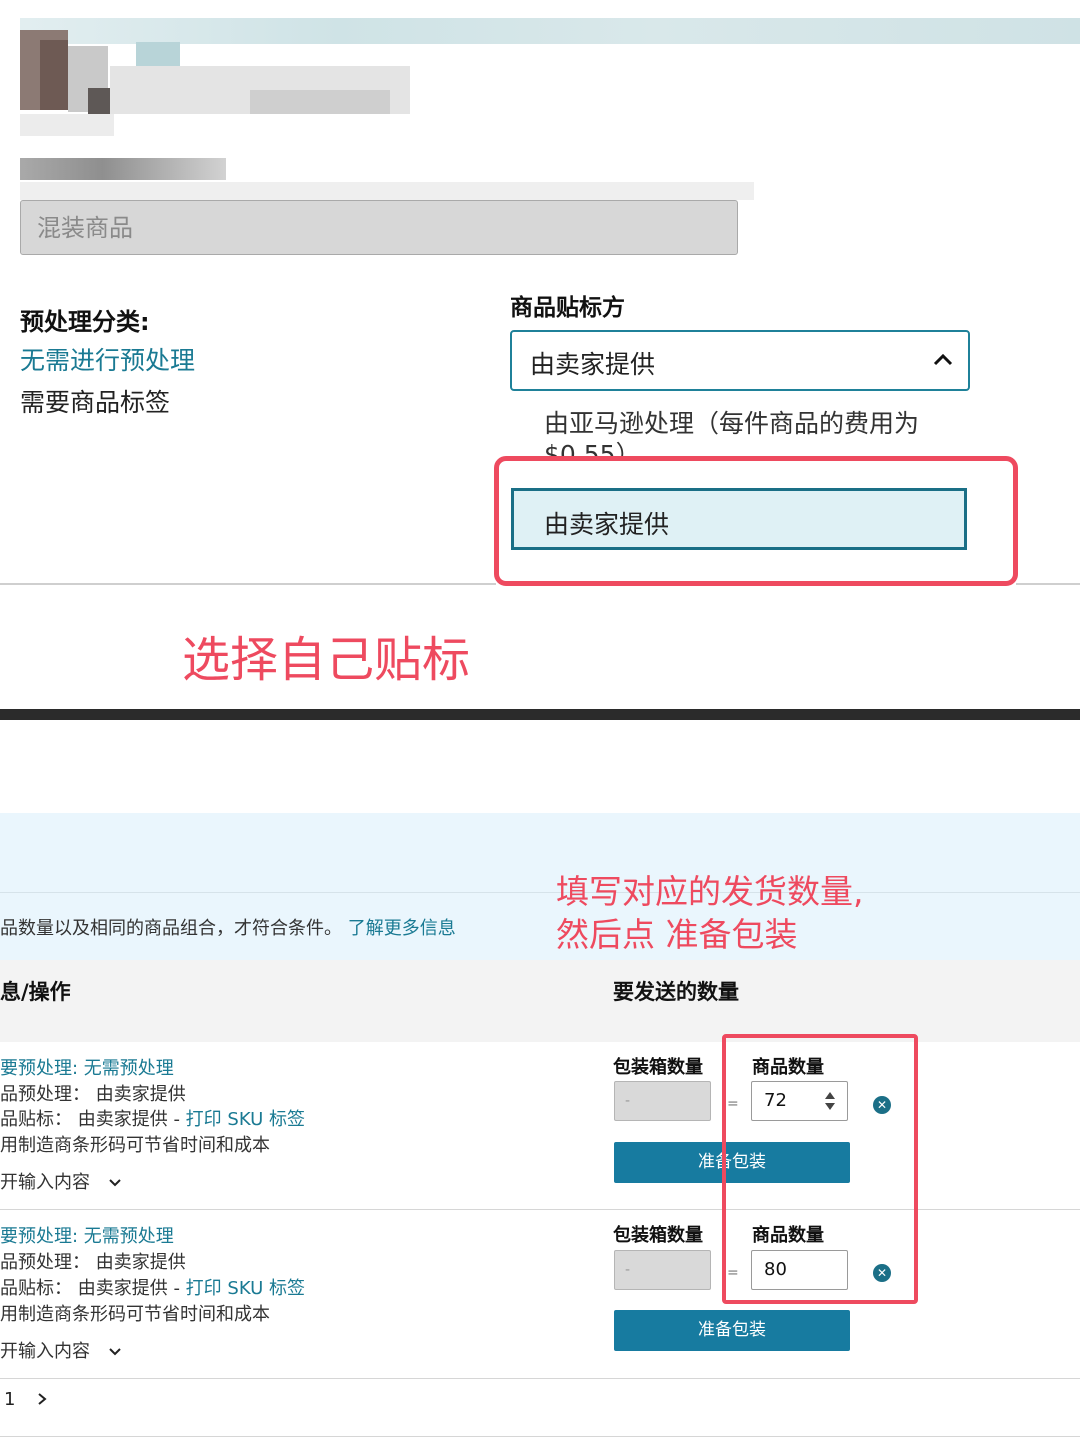 This screenshot has width=1080, height=1440. What do you see at coordinates (540, 1001) in the screenshot?
I see `table-header: 息/操作 要发送的数量` at bounding box center [540, 1001].